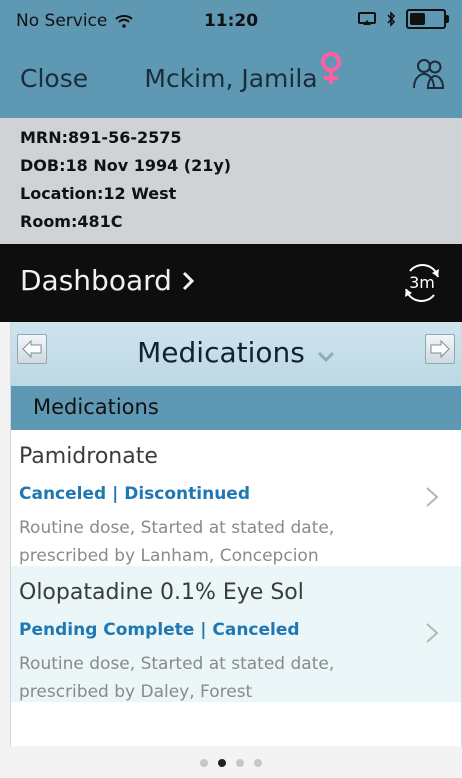 The width and height of the screenshot is (462, 778). What do you see at coordinates (367, 18) in the screenshot?
I see `airplay-icon` at bounding box center [367, 18].